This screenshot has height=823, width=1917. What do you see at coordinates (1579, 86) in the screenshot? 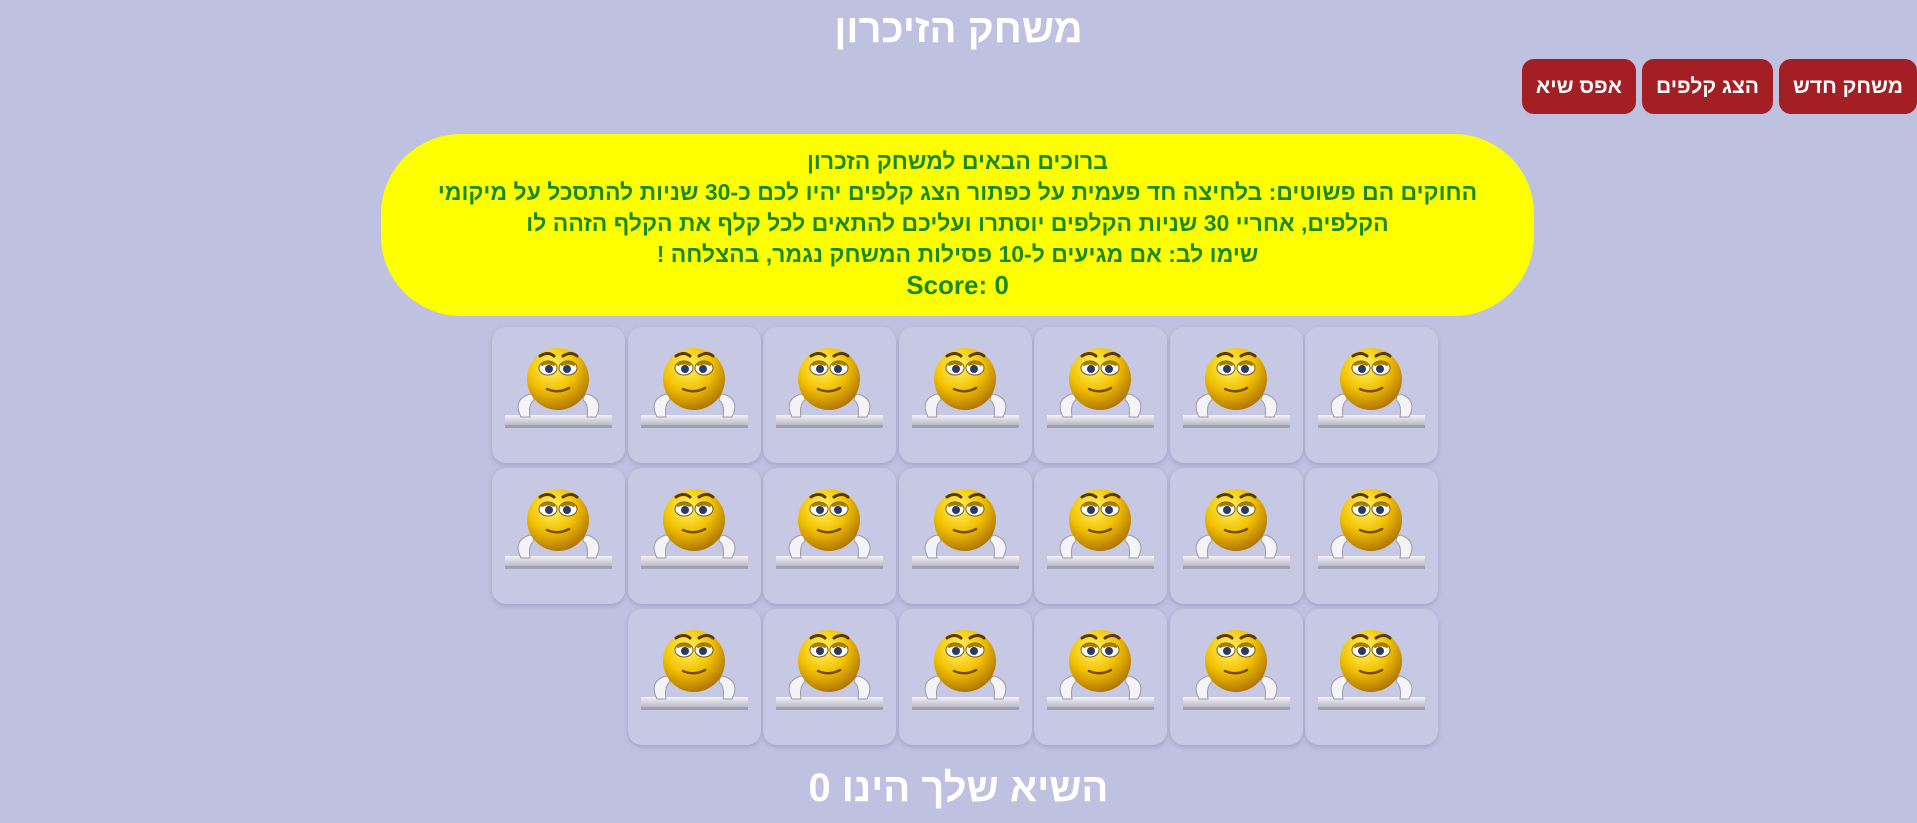
I see `reset-record-button: אפס שיא` at bounding box center [1579, 86].